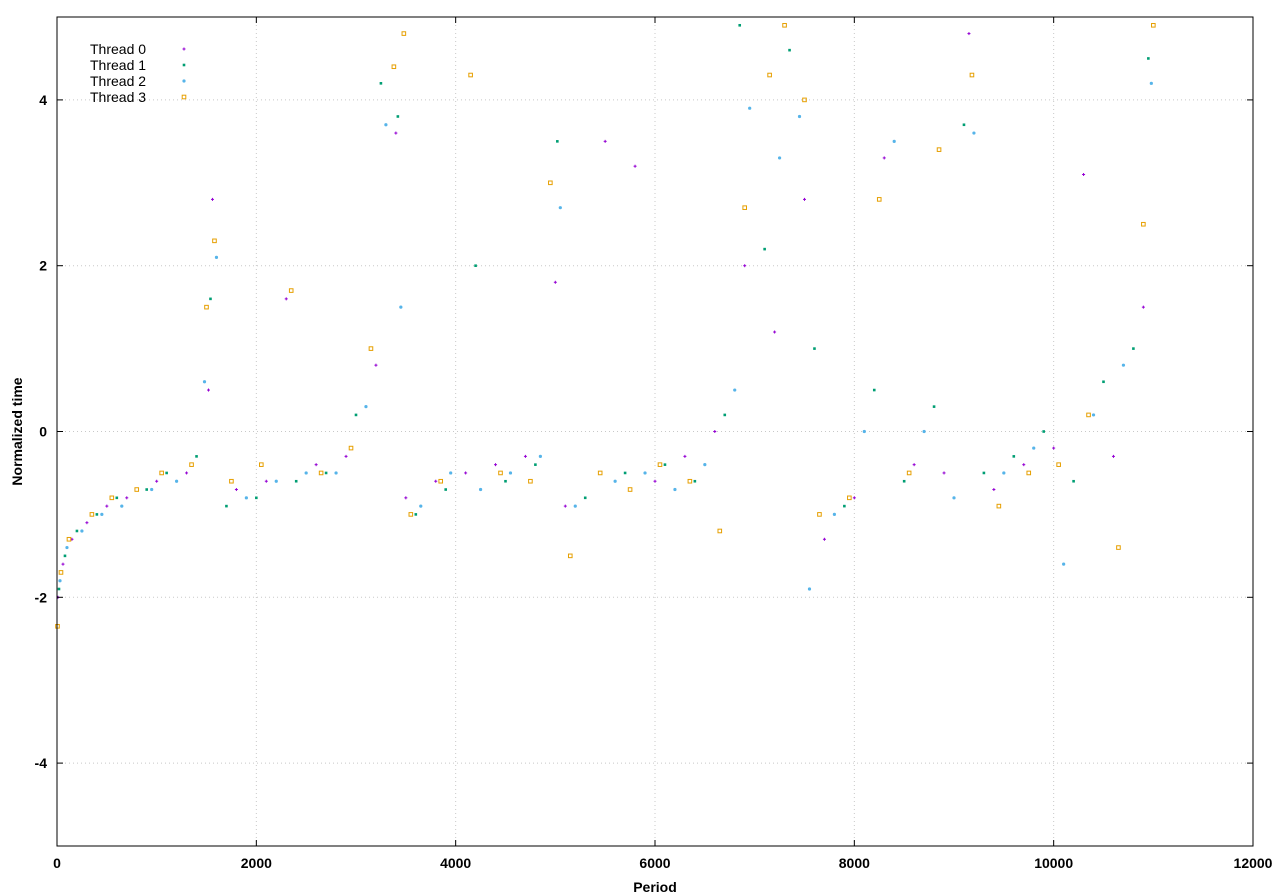 The width and height of the screenshot is (1280, 896). I want to click on y-tick-label: -2, so click(41, 597).